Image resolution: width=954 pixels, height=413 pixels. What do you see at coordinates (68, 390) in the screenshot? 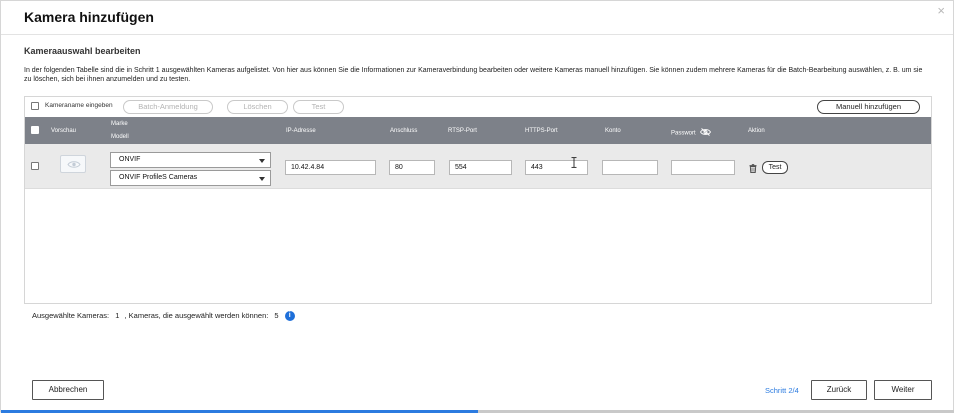
I see `cancel-button: Abbrechen` at bounding box center [68, 390].